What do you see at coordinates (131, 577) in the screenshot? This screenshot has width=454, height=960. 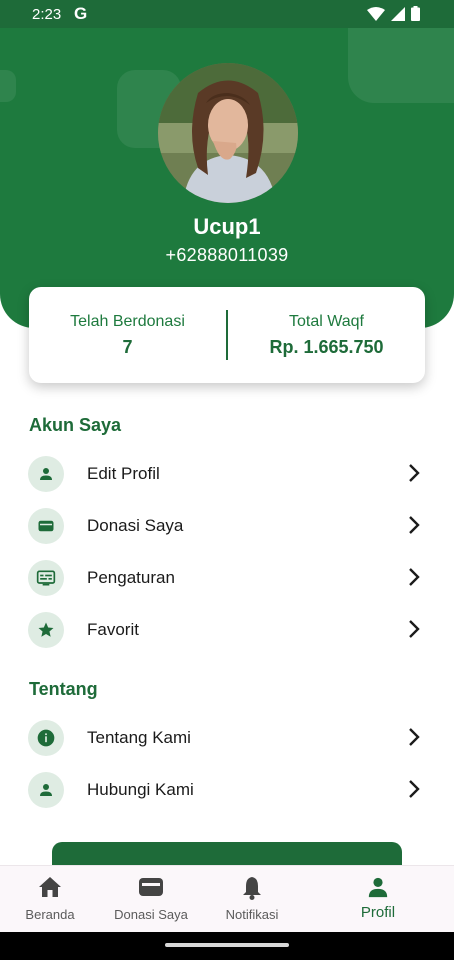 I see `menu-label: Pengaturan` at bounding box center [131, 577].